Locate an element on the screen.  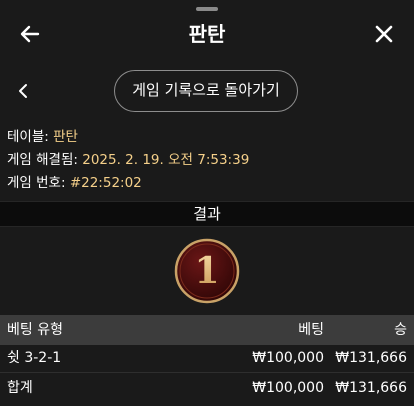
table-total-row: 합계 ₩100,000 ₩131,666 is located at coordinates (207, 389).